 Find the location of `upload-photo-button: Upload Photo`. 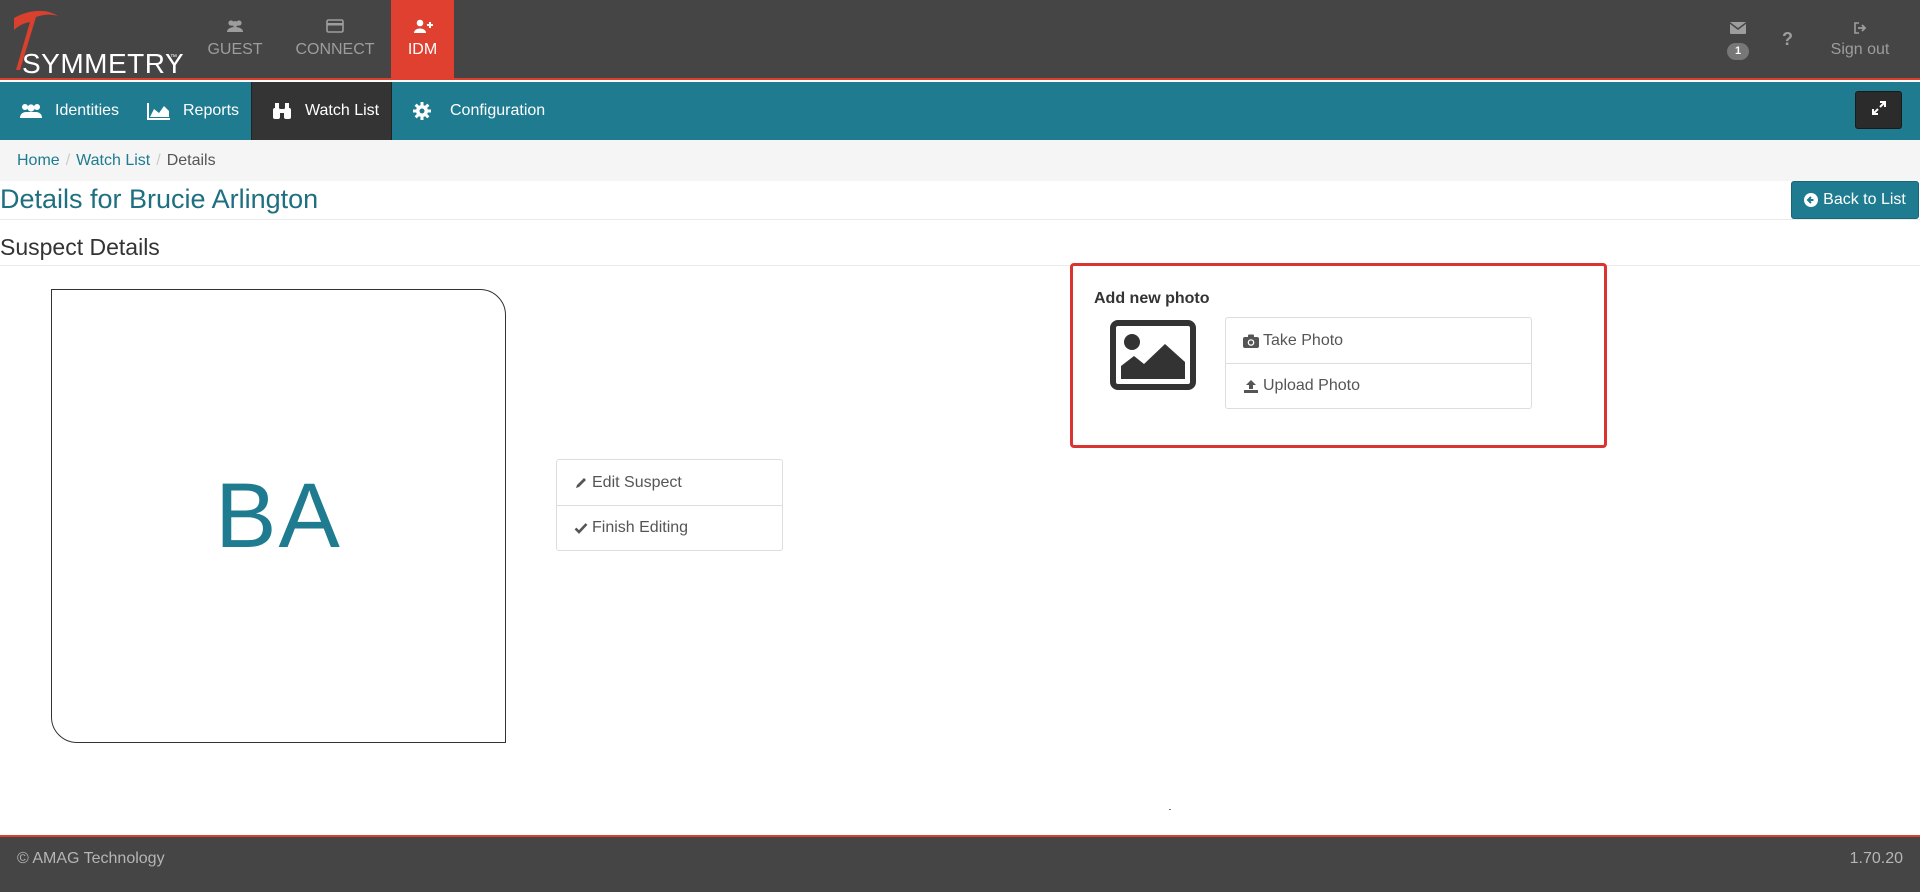

upload-photo-button: Upload Photo is located at coordinates (1378, 385).